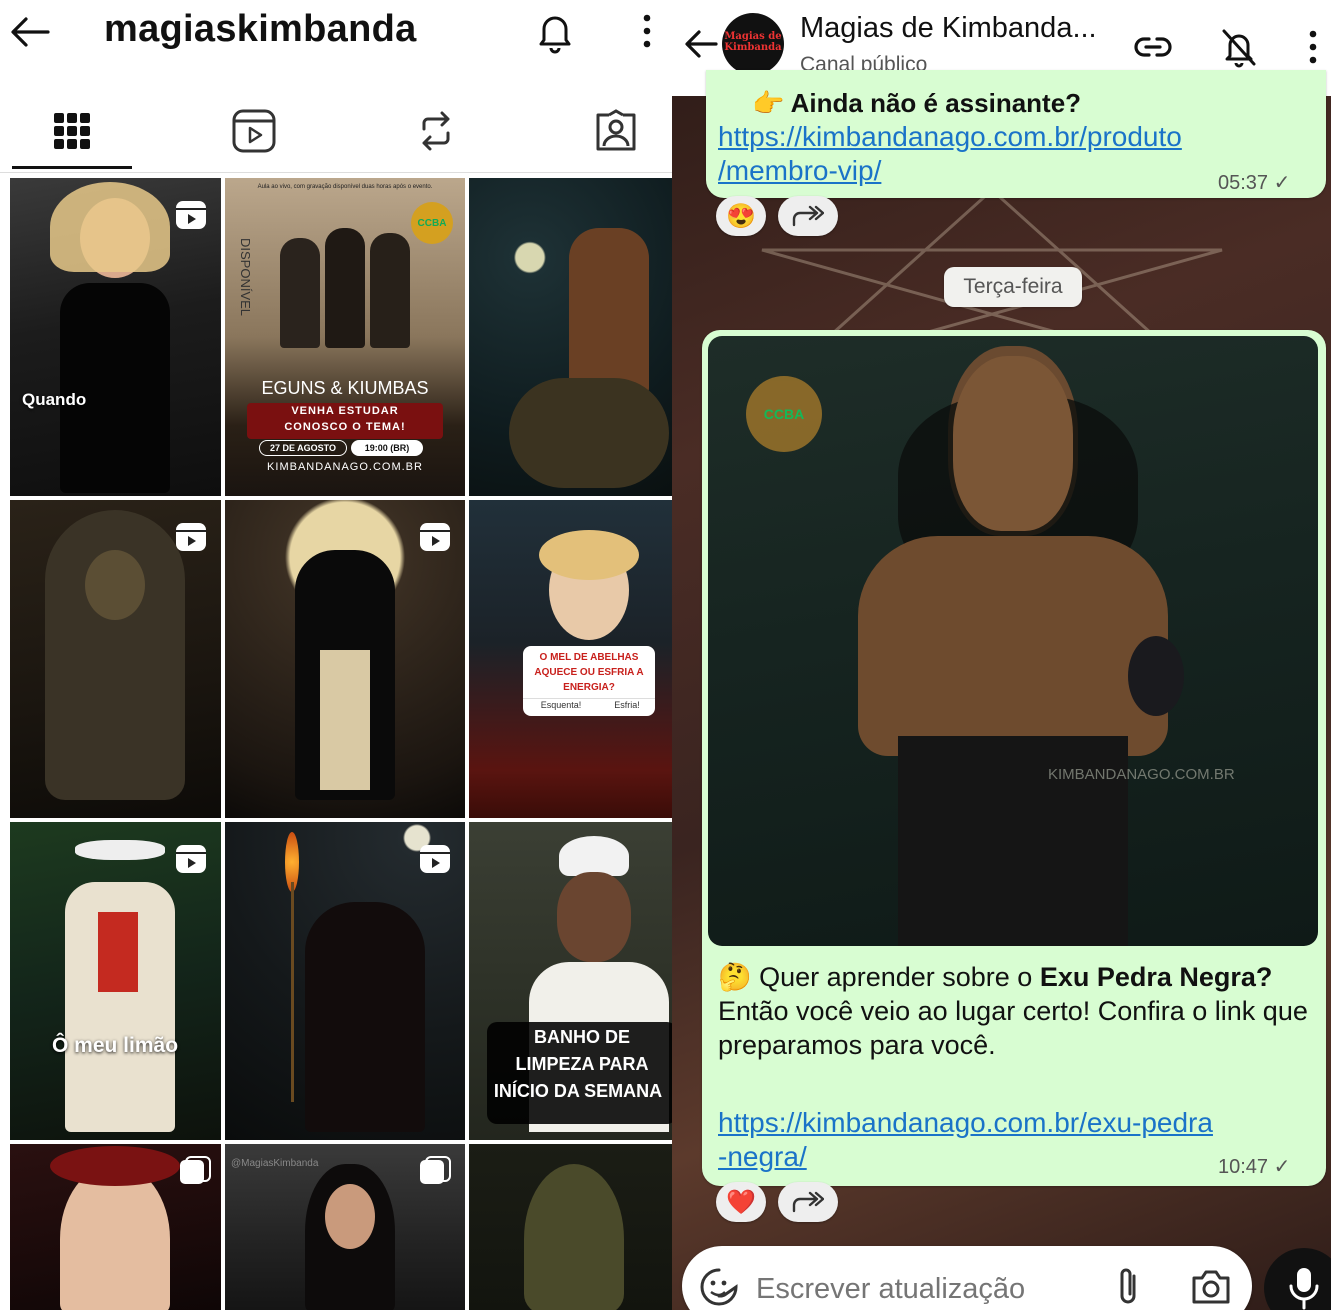  What do you see at coordinates (1128, 1287) in the screenshot?
I see `attach-icon` at bounding box center [1128, 1287].